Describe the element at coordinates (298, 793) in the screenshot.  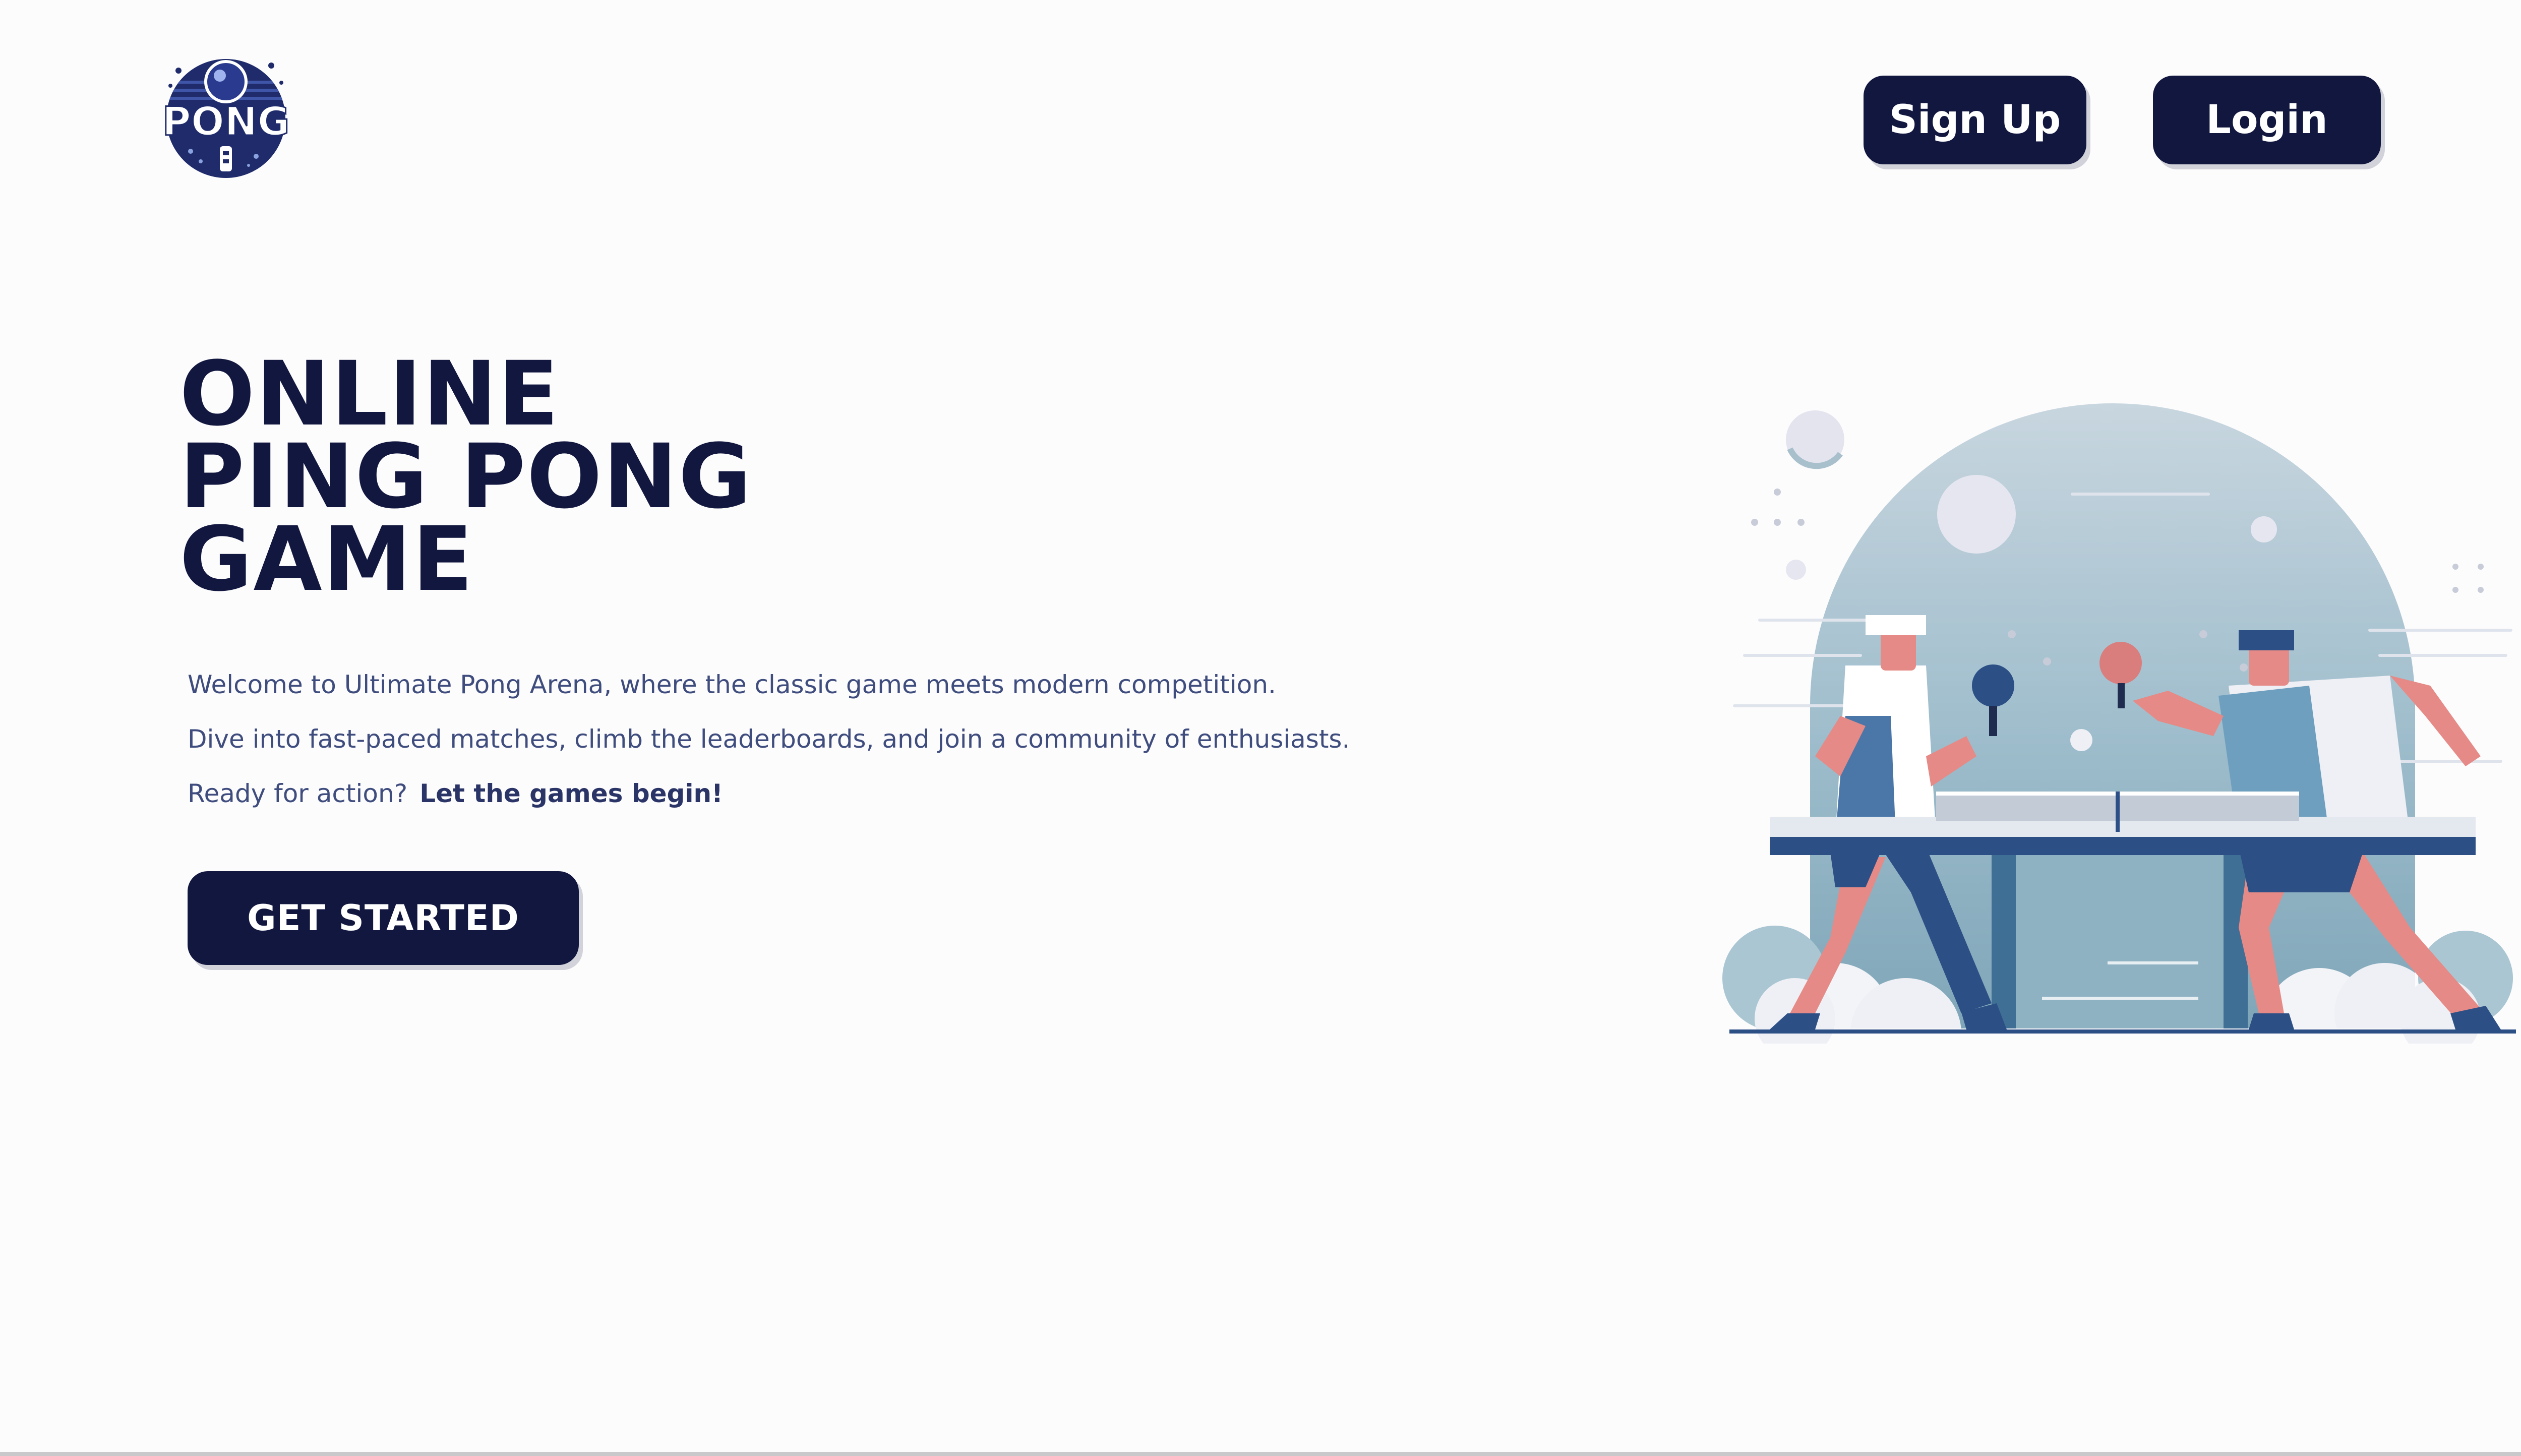
I see `ready-text: Ready for action?` at that location.